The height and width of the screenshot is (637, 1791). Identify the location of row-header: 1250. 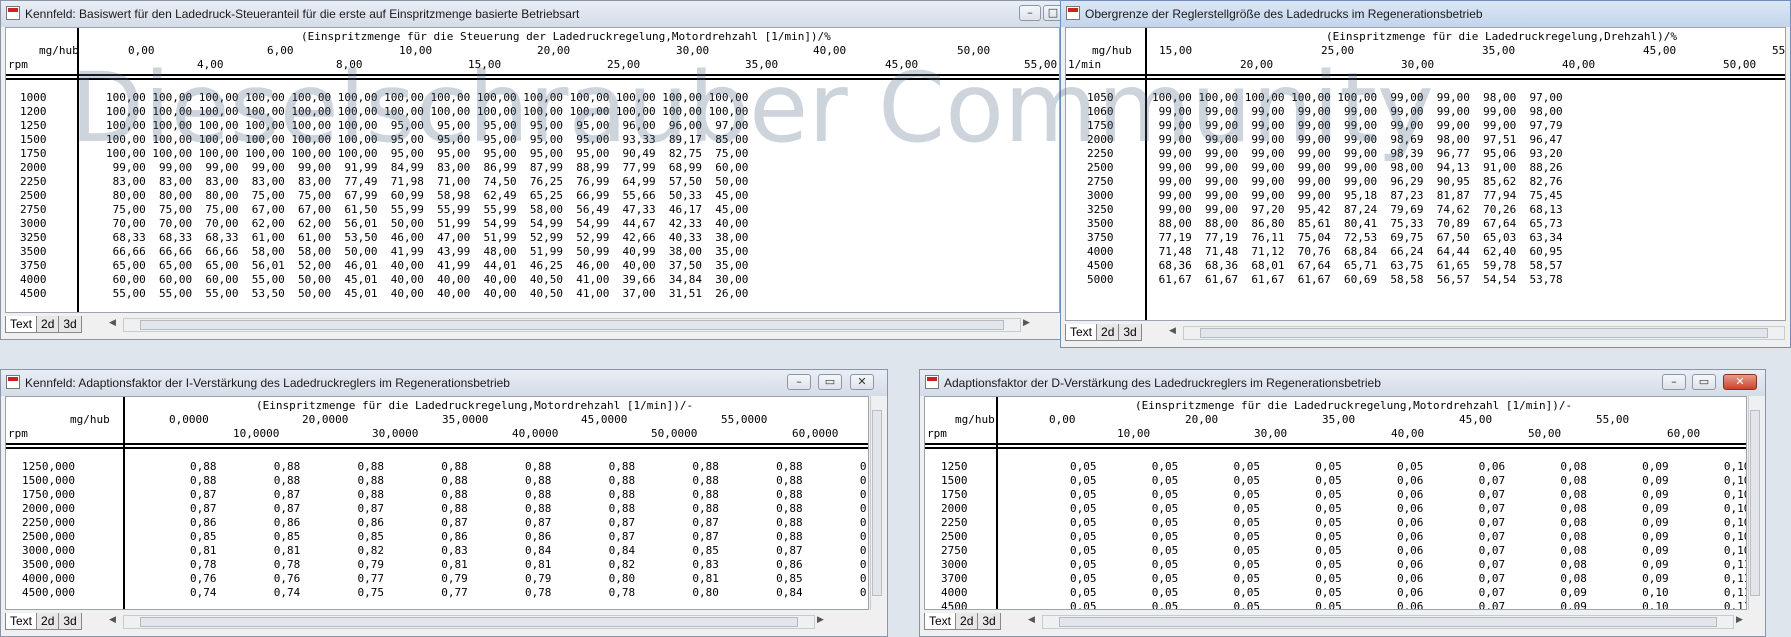
(33, 125).